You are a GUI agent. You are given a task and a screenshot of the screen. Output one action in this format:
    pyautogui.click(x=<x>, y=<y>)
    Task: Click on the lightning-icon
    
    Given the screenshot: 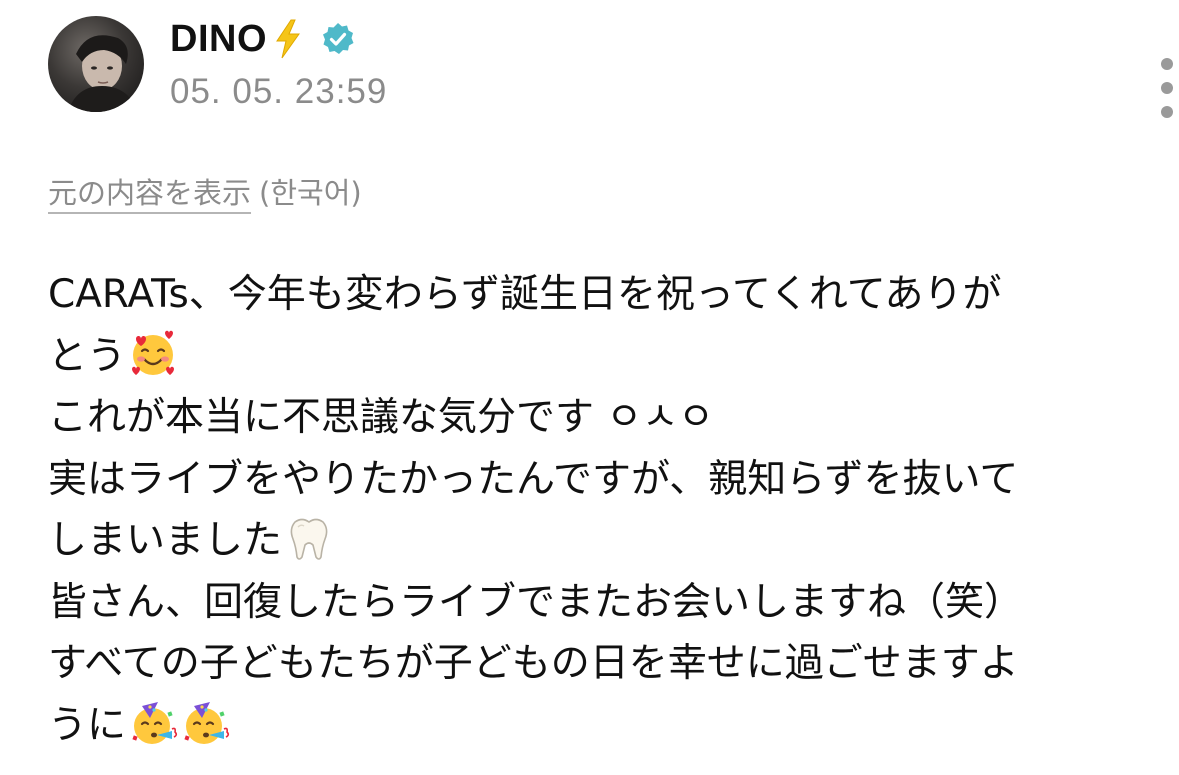 What is the action you would take?
    pyautogui.click(x=288, y=39)
    